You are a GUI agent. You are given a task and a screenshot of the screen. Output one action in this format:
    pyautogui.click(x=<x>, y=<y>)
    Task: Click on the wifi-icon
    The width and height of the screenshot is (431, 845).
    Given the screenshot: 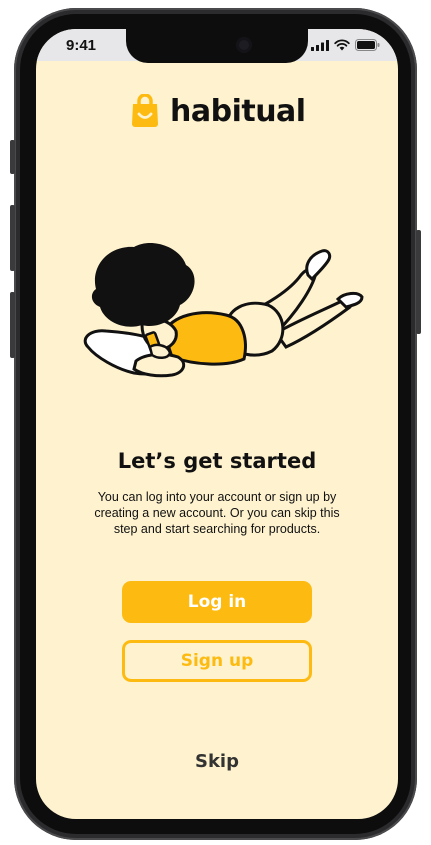 What is the action you would take?
    pyautogui.click(x=342, y=45)
    